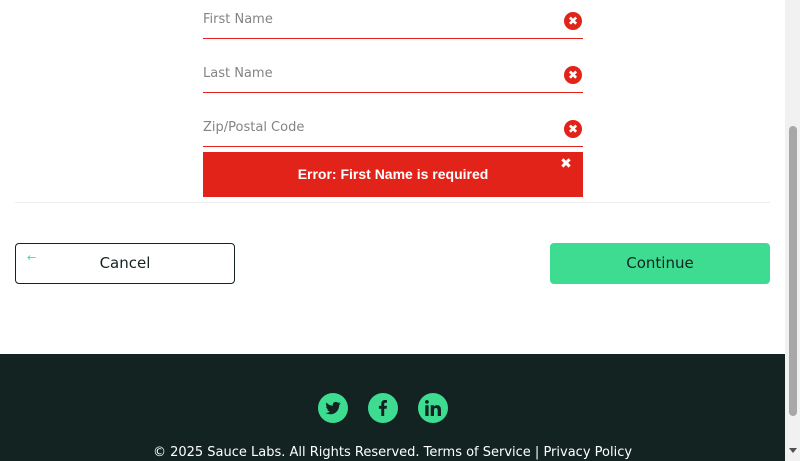 This screenshot has width=800, height=461. Describe the element at coordinates (566, 164) in the screenshot. I see `error-close-button: ✖` at that location.